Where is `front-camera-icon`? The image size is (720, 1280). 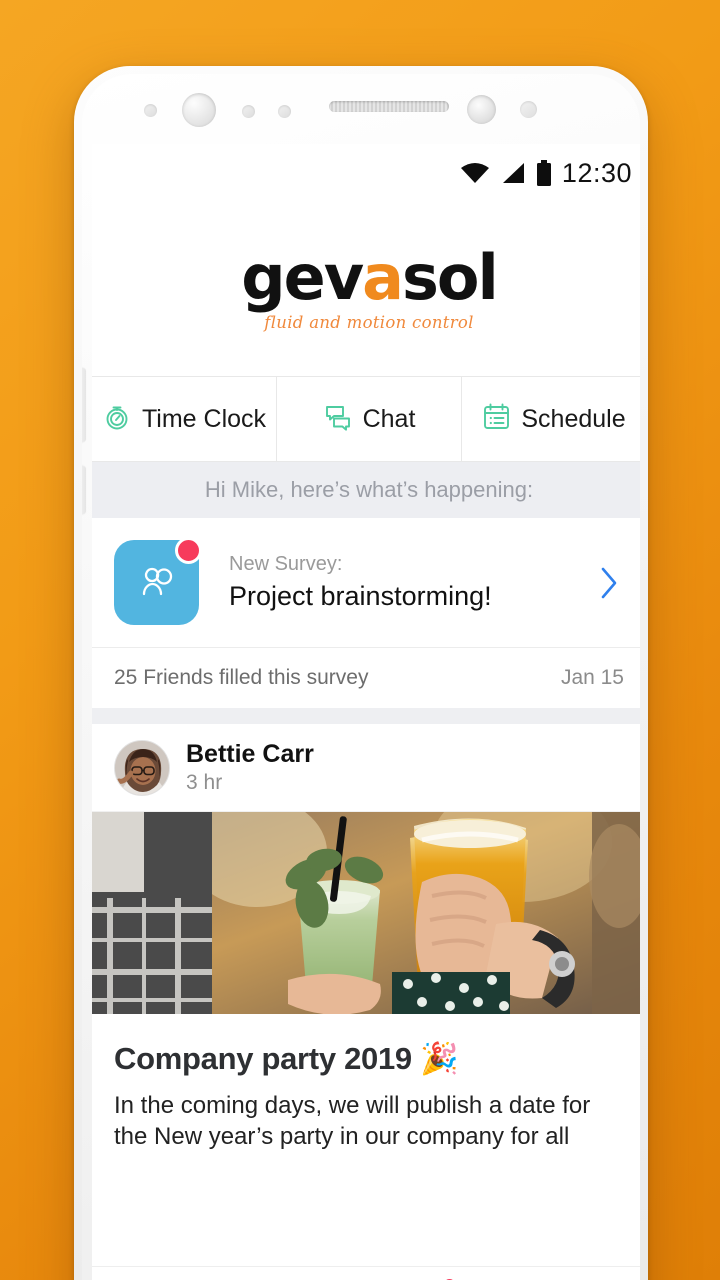
front-camera-icon is located at coordinates (199, 110).